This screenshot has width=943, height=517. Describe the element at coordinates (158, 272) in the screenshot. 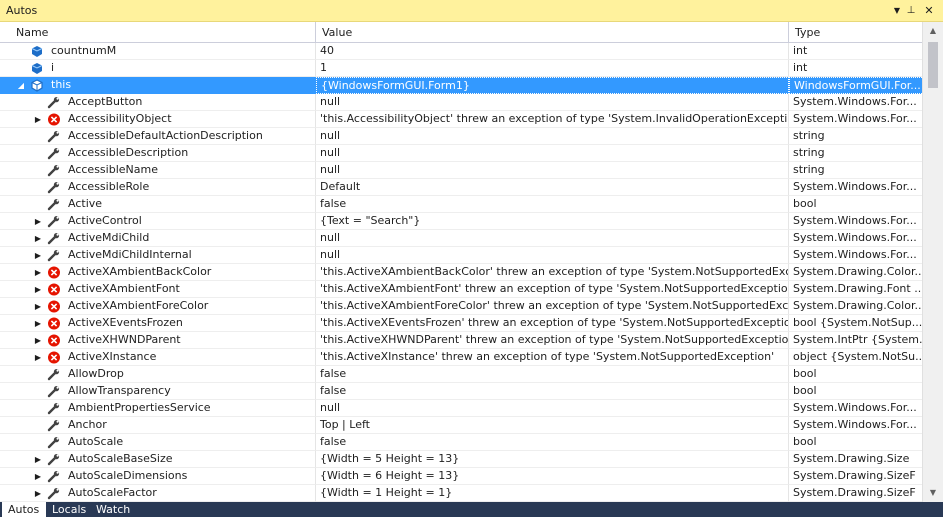

I see `name-cell: ▶ ActiveXAmbientBackColor` at that location.